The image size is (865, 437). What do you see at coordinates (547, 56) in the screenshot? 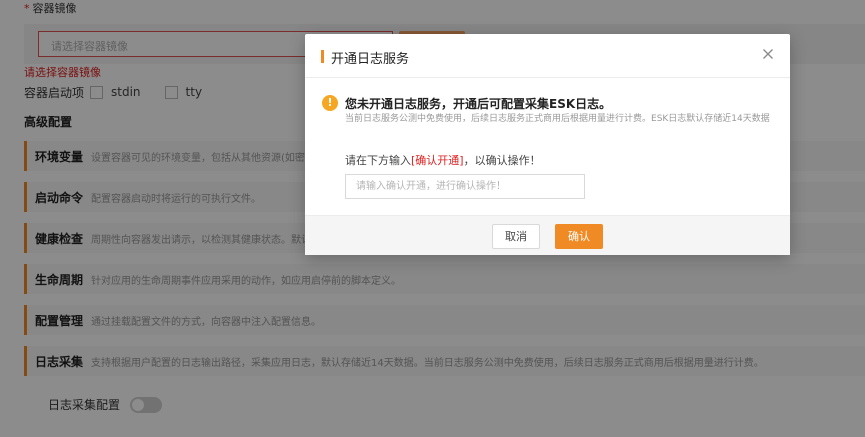
I see `dialog-header: 开通日志服务` at bounding box center [547, 56].